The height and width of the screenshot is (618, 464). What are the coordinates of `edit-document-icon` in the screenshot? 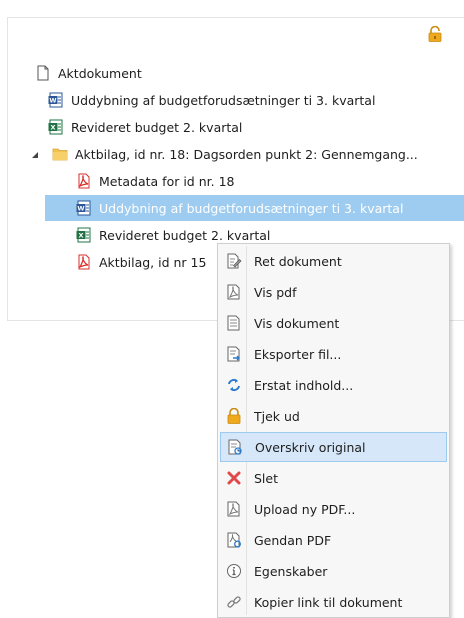 It's located at (234, 261).